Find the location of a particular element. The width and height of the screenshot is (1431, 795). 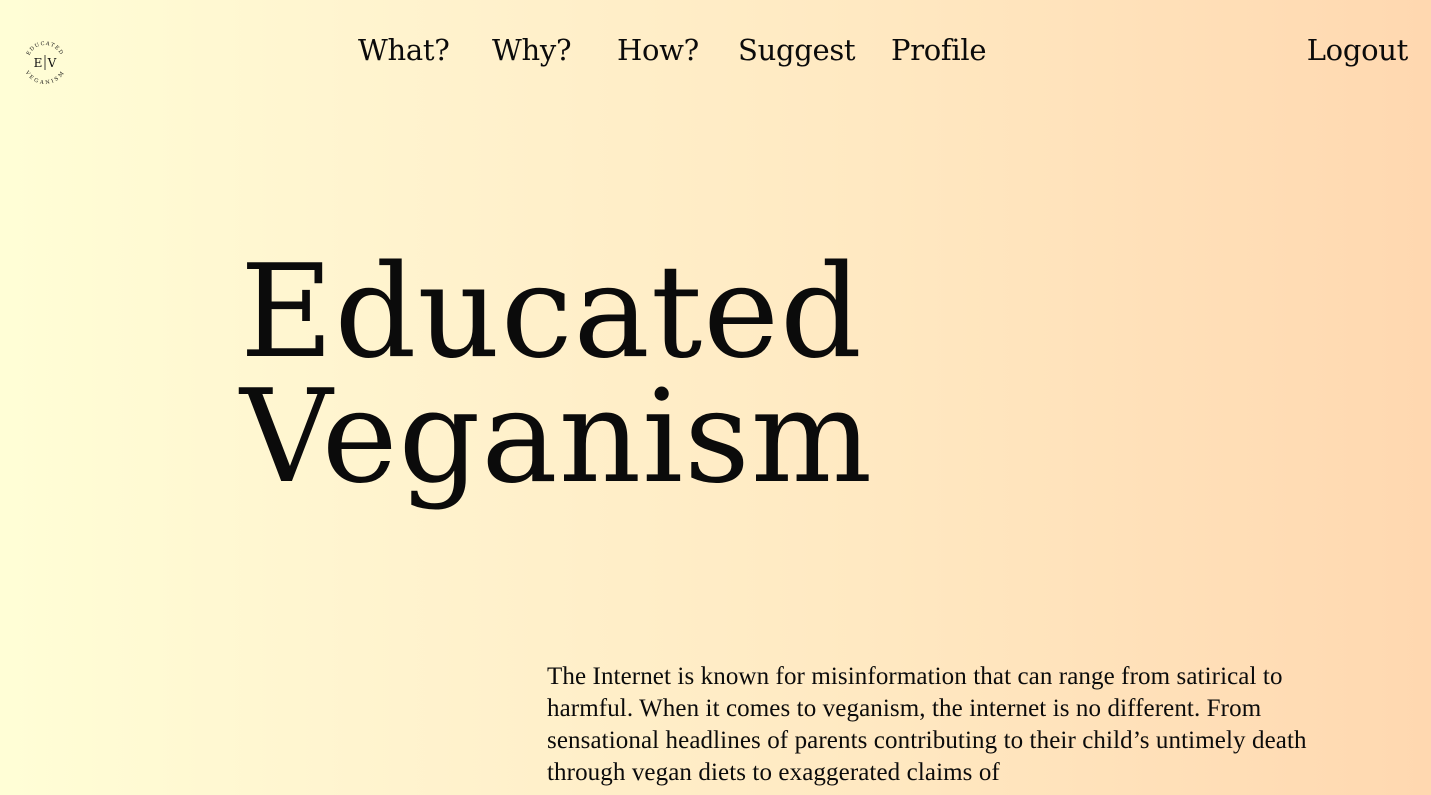

nav-link-how: How? is located at coordinates (658, 50).